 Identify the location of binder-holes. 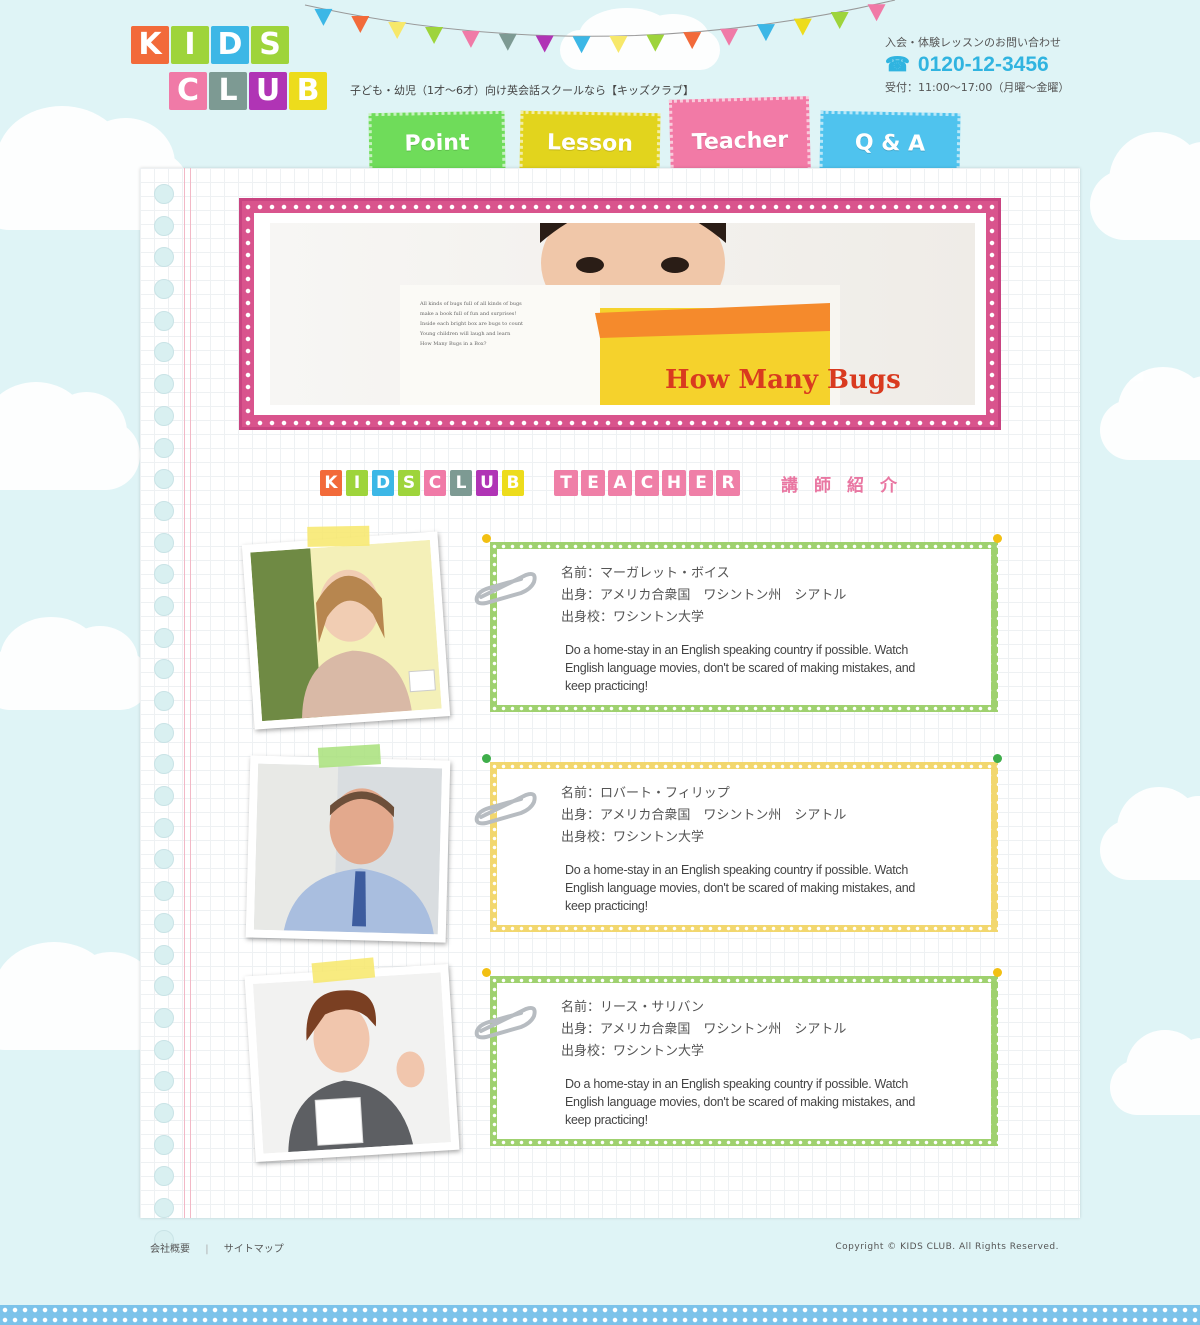
(164, 722).